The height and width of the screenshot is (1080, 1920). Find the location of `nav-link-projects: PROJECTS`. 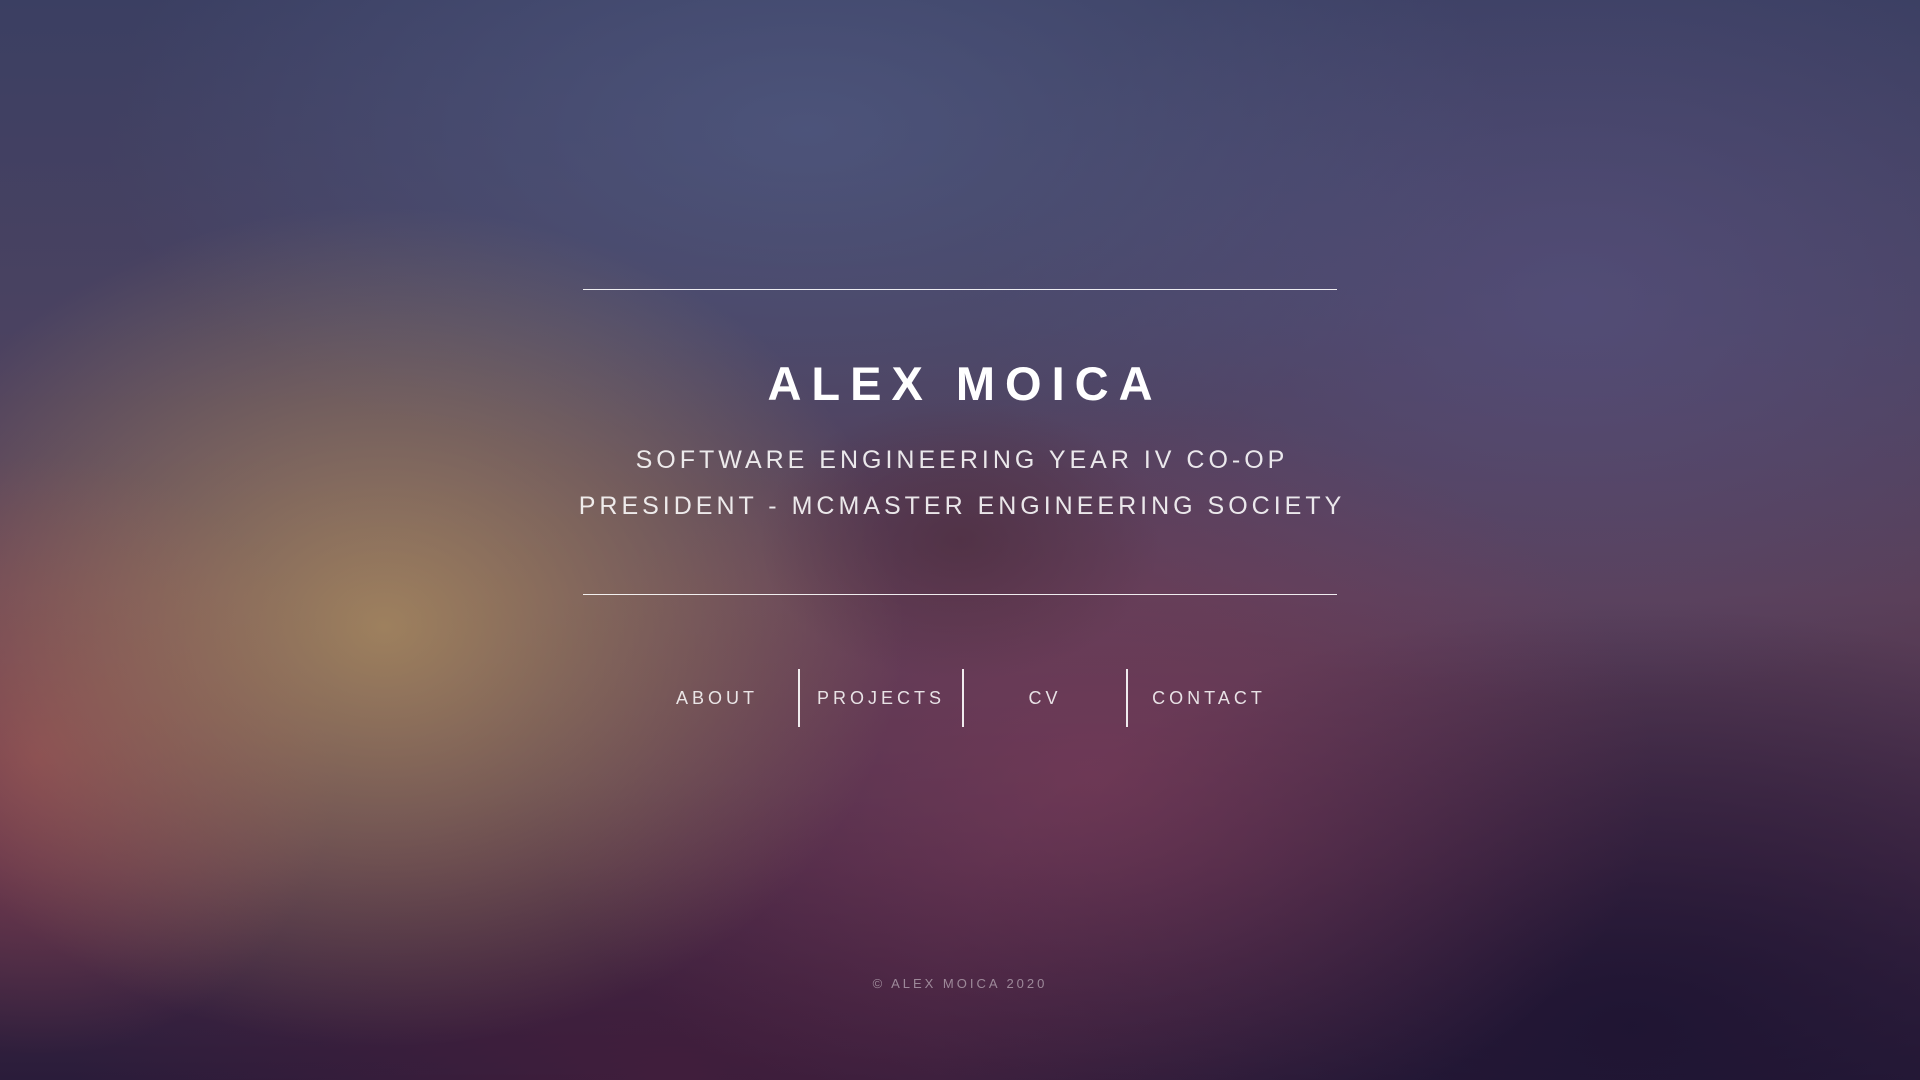

nav-link-projects: PROJECTS is located at coordinates (881, 698).